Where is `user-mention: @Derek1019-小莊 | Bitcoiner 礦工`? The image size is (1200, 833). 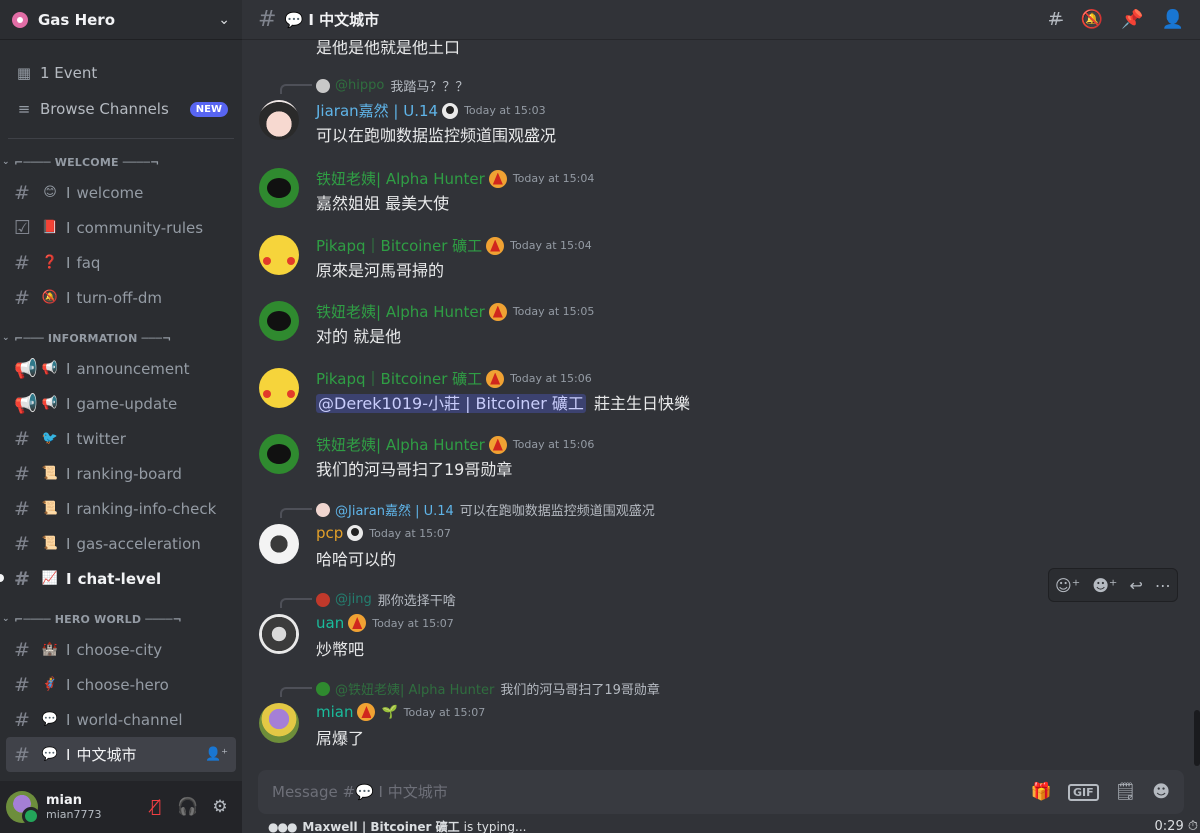 user-mention: @Derek1019-小莊 | Bitcoiner 礦工 is located at coordinates (451, 403).